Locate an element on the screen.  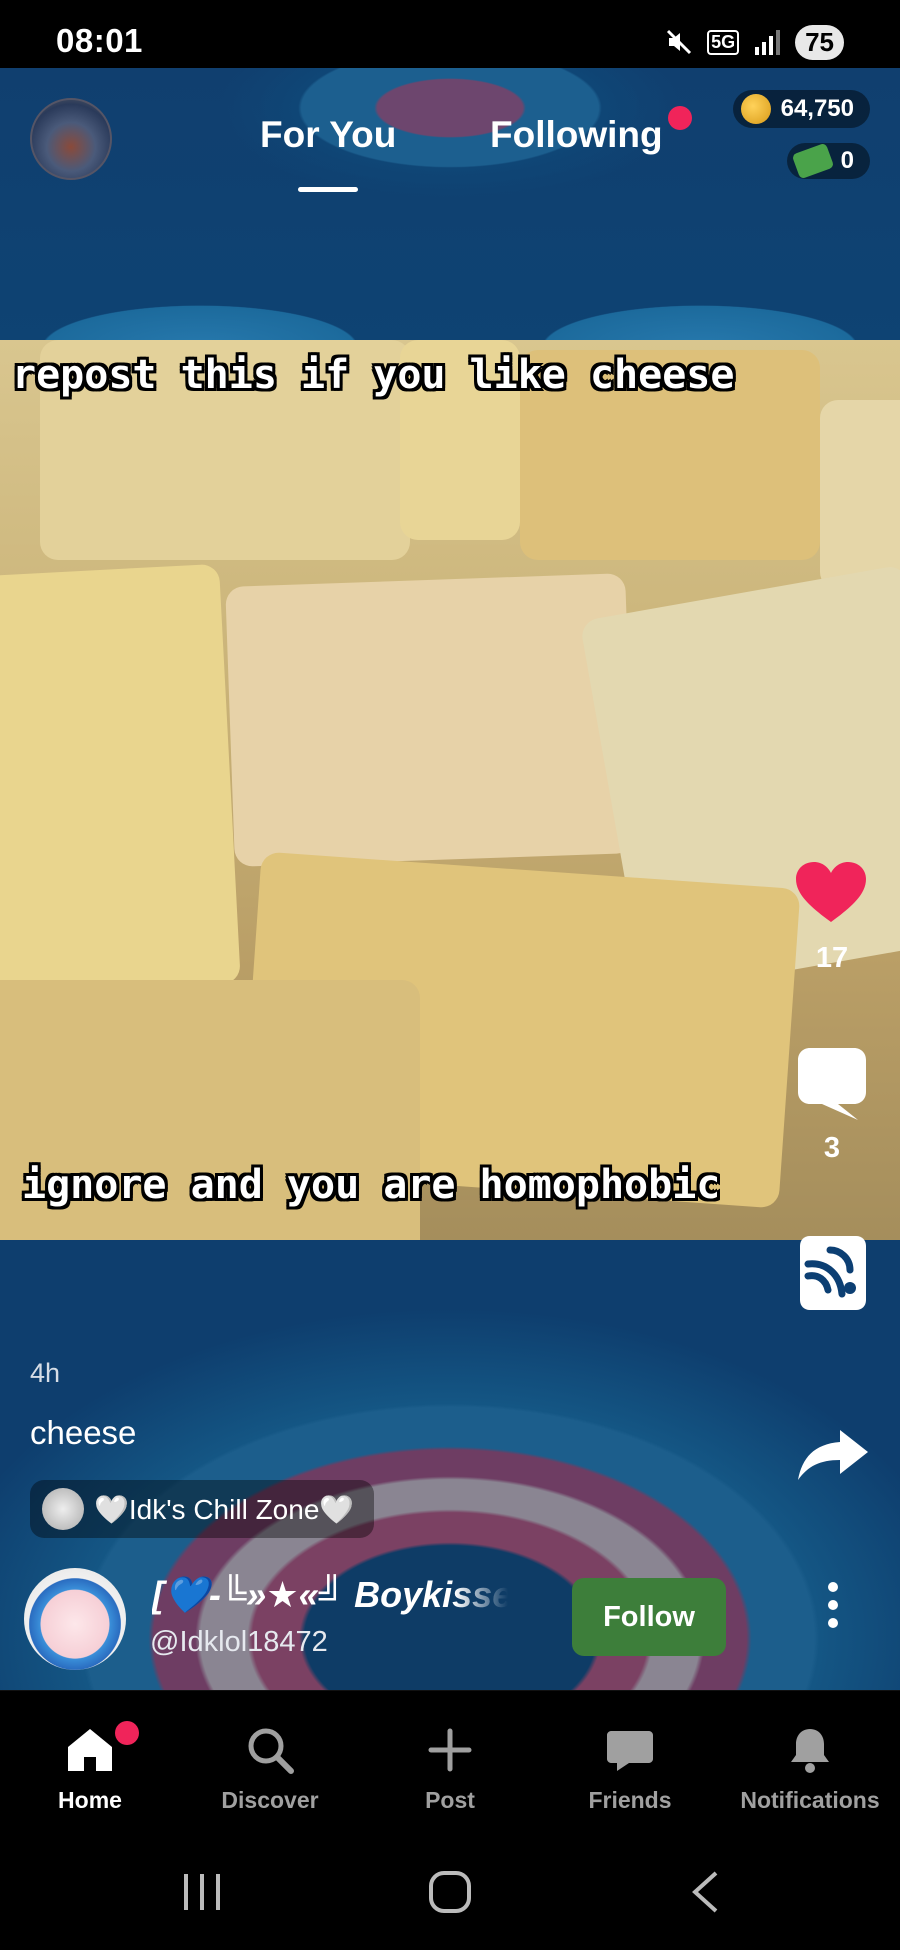
community-tag: 🤍Idk's Chill Zone🤍 is located at coordinates (202, 1509).